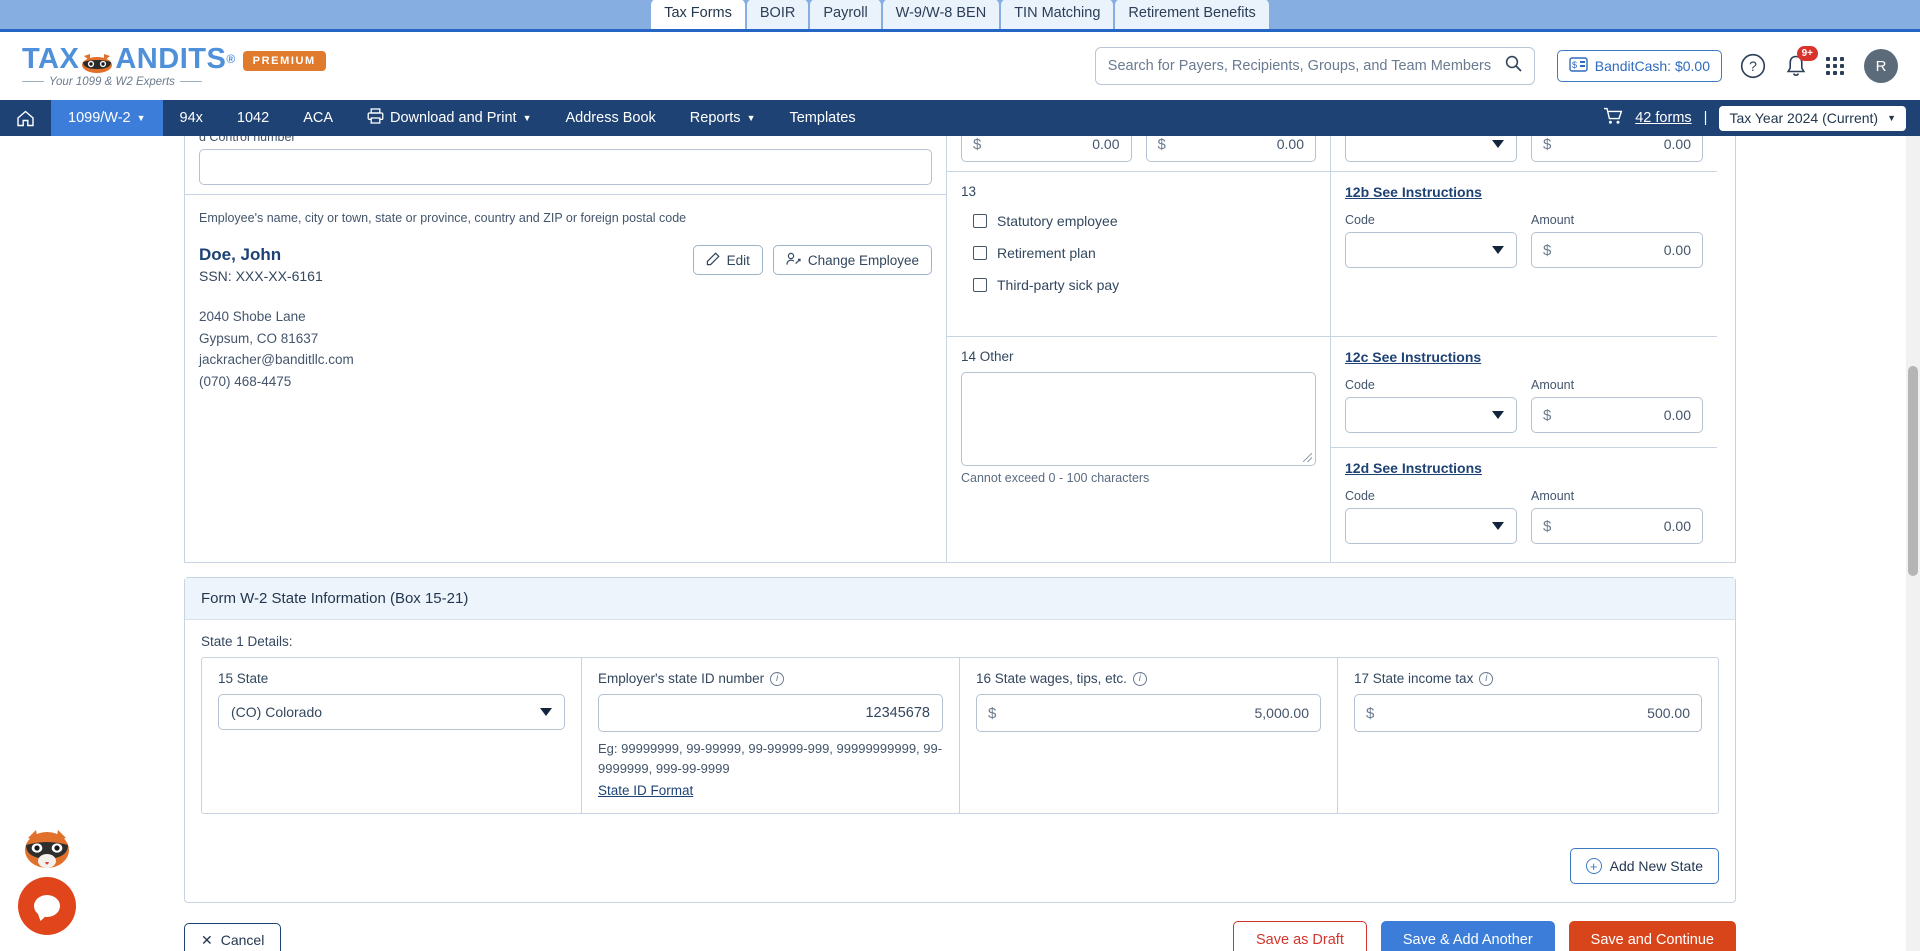 This screenshot has width=1920, height=951. Describe the element at coordinates (1144, 221) in the screenshot. I see `checkbox-statutory-employee: Statutory employee` at that location.